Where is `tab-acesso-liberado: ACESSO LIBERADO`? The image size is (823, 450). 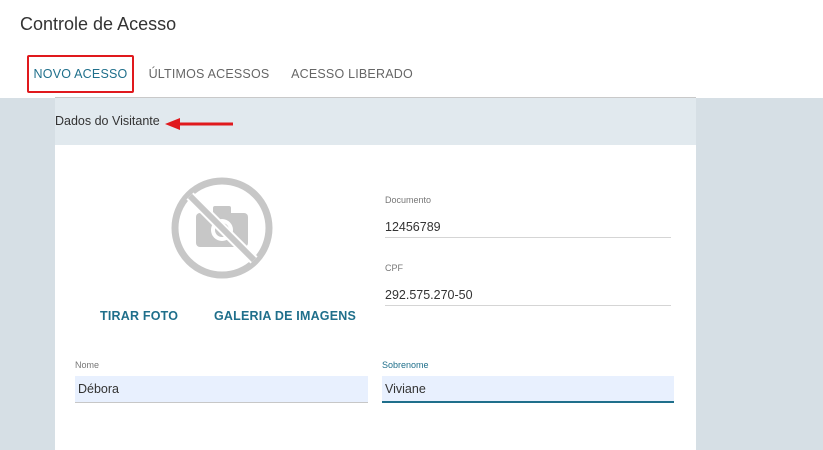 tab-acesso-liberado: ACESSO LIBERADO is located at coordinates (352, 74).